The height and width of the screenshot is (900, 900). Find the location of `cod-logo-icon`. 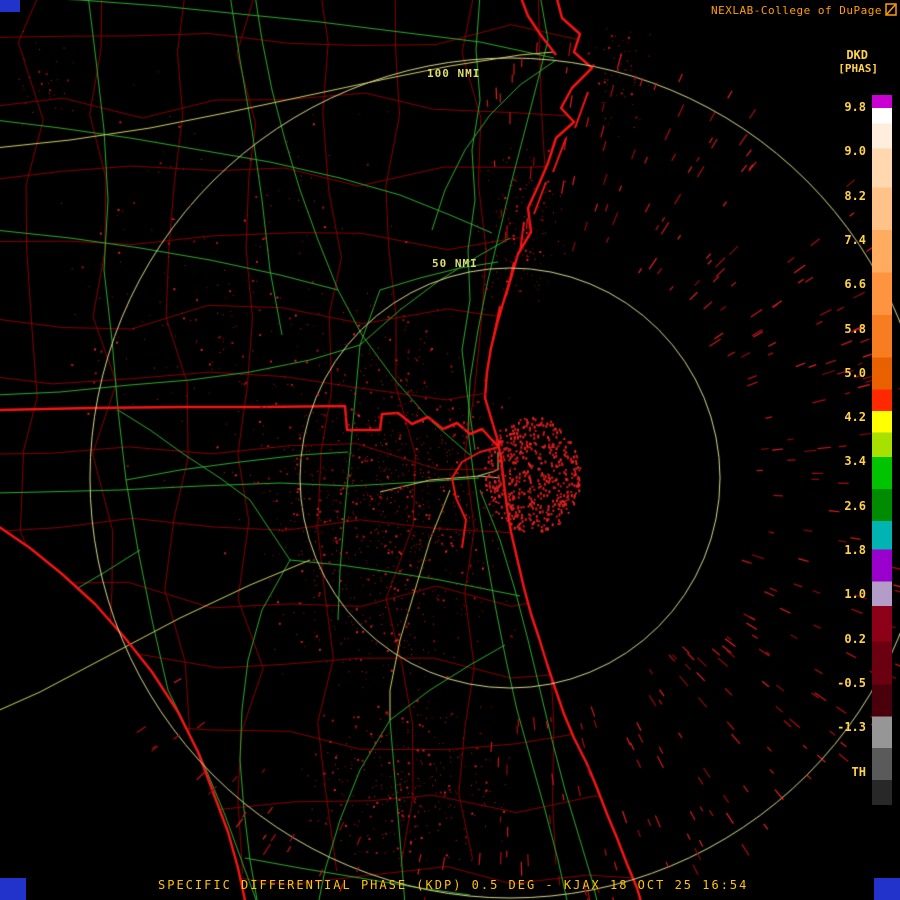

cod-logo-icon is located at coordinates (891, 9).